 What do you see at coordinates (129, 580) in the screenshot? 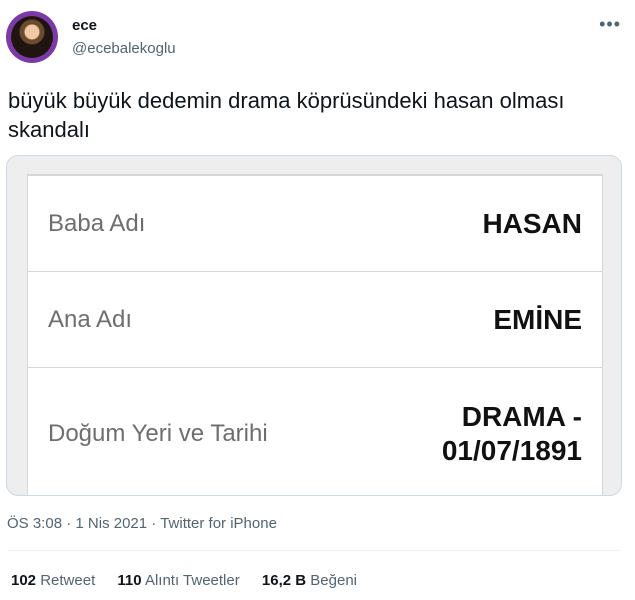
I see `quotes-count: 110` at bounding box center [129, 580].